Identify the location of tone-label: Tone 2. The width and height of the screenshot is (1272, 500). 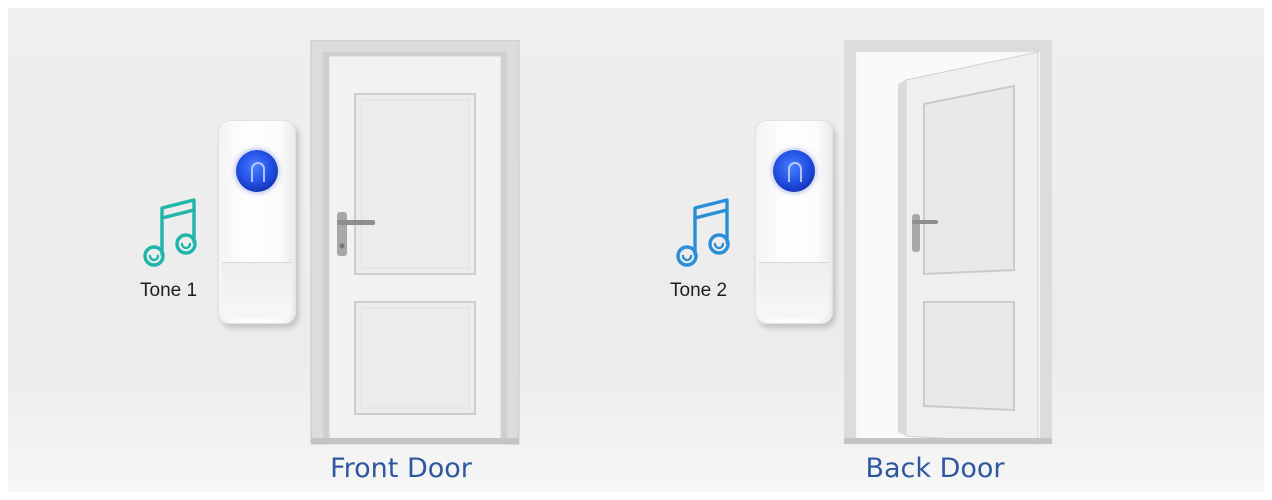
(699, 290).